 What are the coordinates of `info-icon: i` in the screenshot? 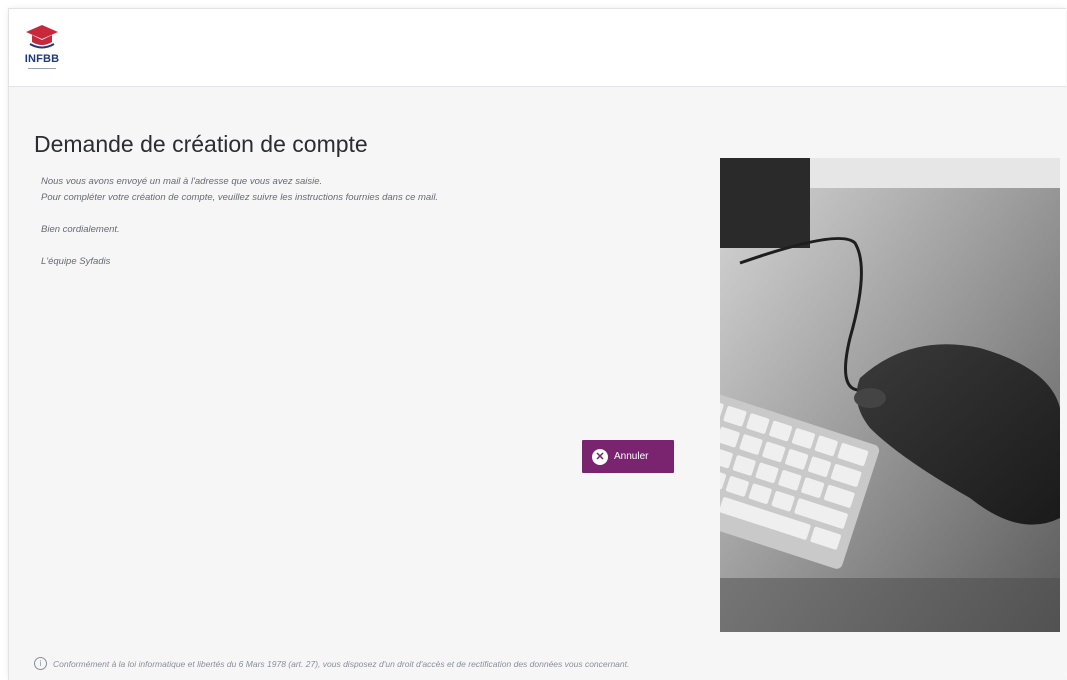 It's located at (40, 663).